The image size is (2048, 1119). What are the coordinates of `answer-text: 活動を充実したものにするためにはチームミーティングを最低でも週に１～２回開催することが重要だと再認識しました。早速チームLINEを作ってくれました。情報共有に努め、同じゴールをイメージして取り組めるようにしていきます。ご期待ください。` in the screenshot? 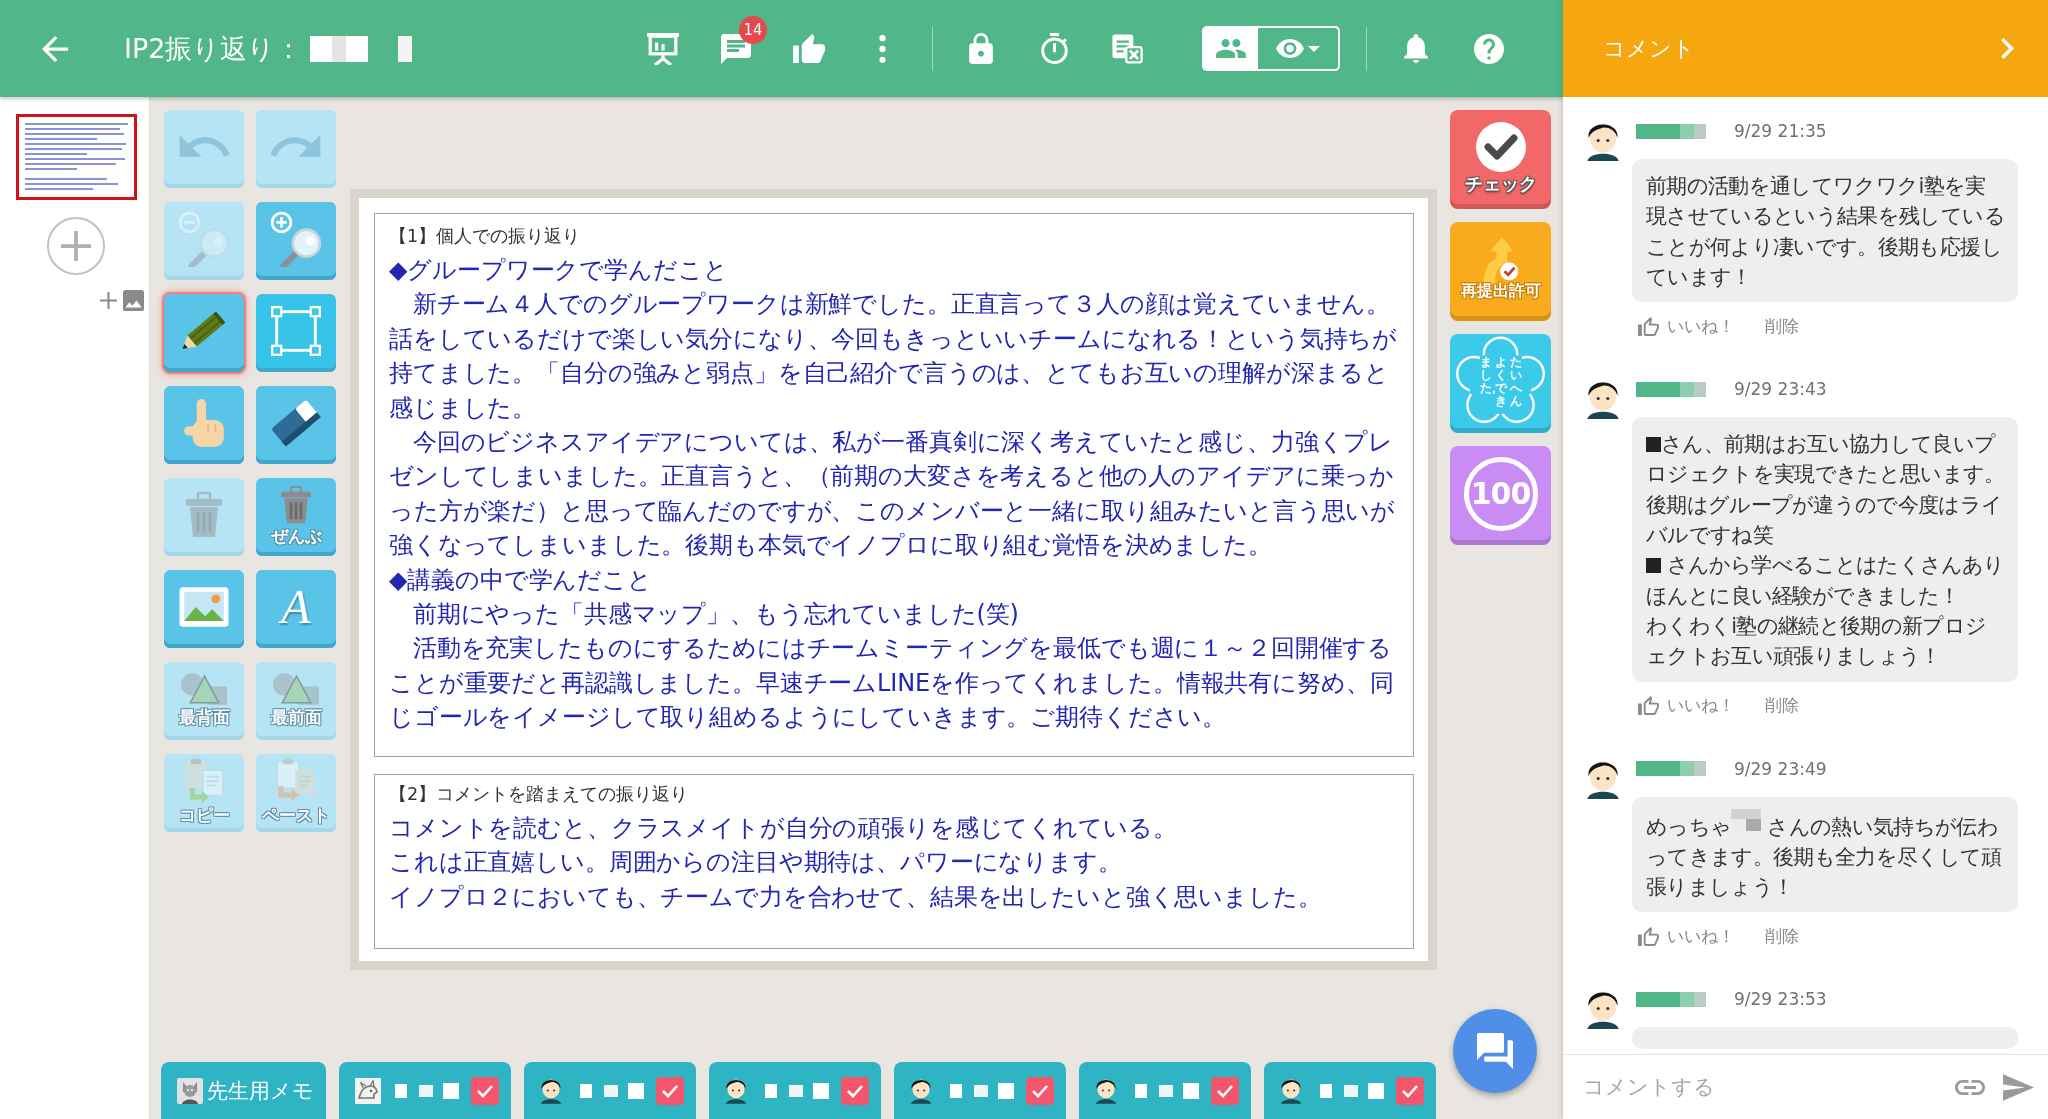 It's located at (892, 683).